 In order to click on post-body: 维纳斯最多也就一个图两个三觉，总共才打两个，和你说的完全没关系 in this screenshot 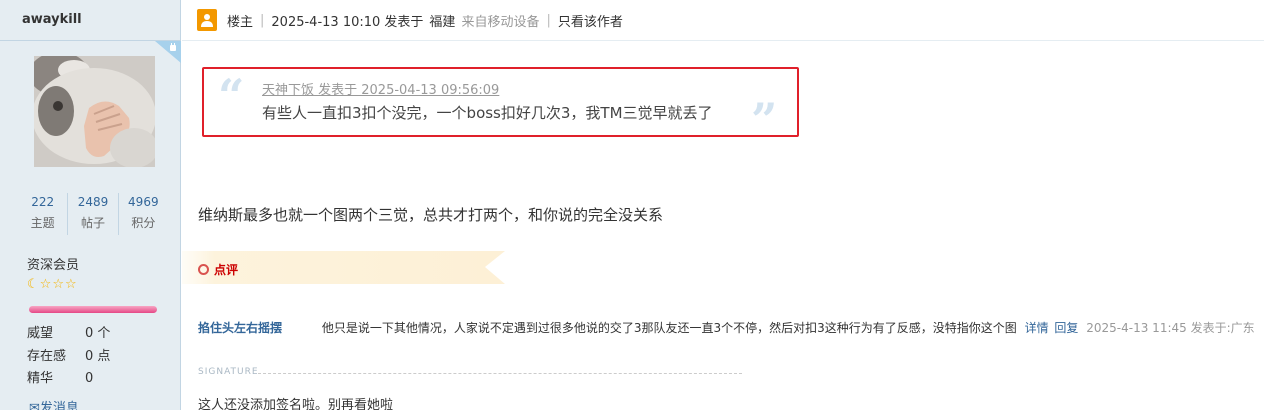, I will do `click(431, 215)`.